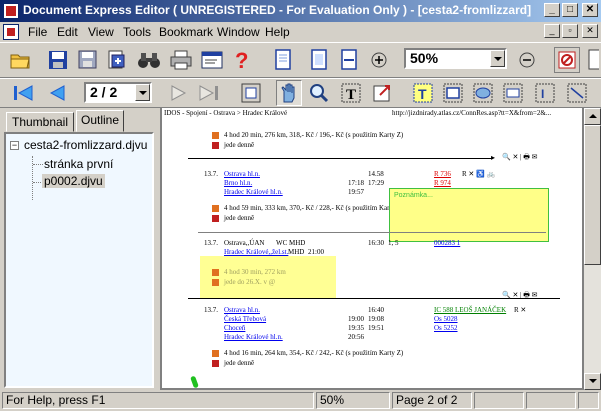 This screenshot has width=601, height=411. I want to click on zoom-in-button, so click(379, 60).